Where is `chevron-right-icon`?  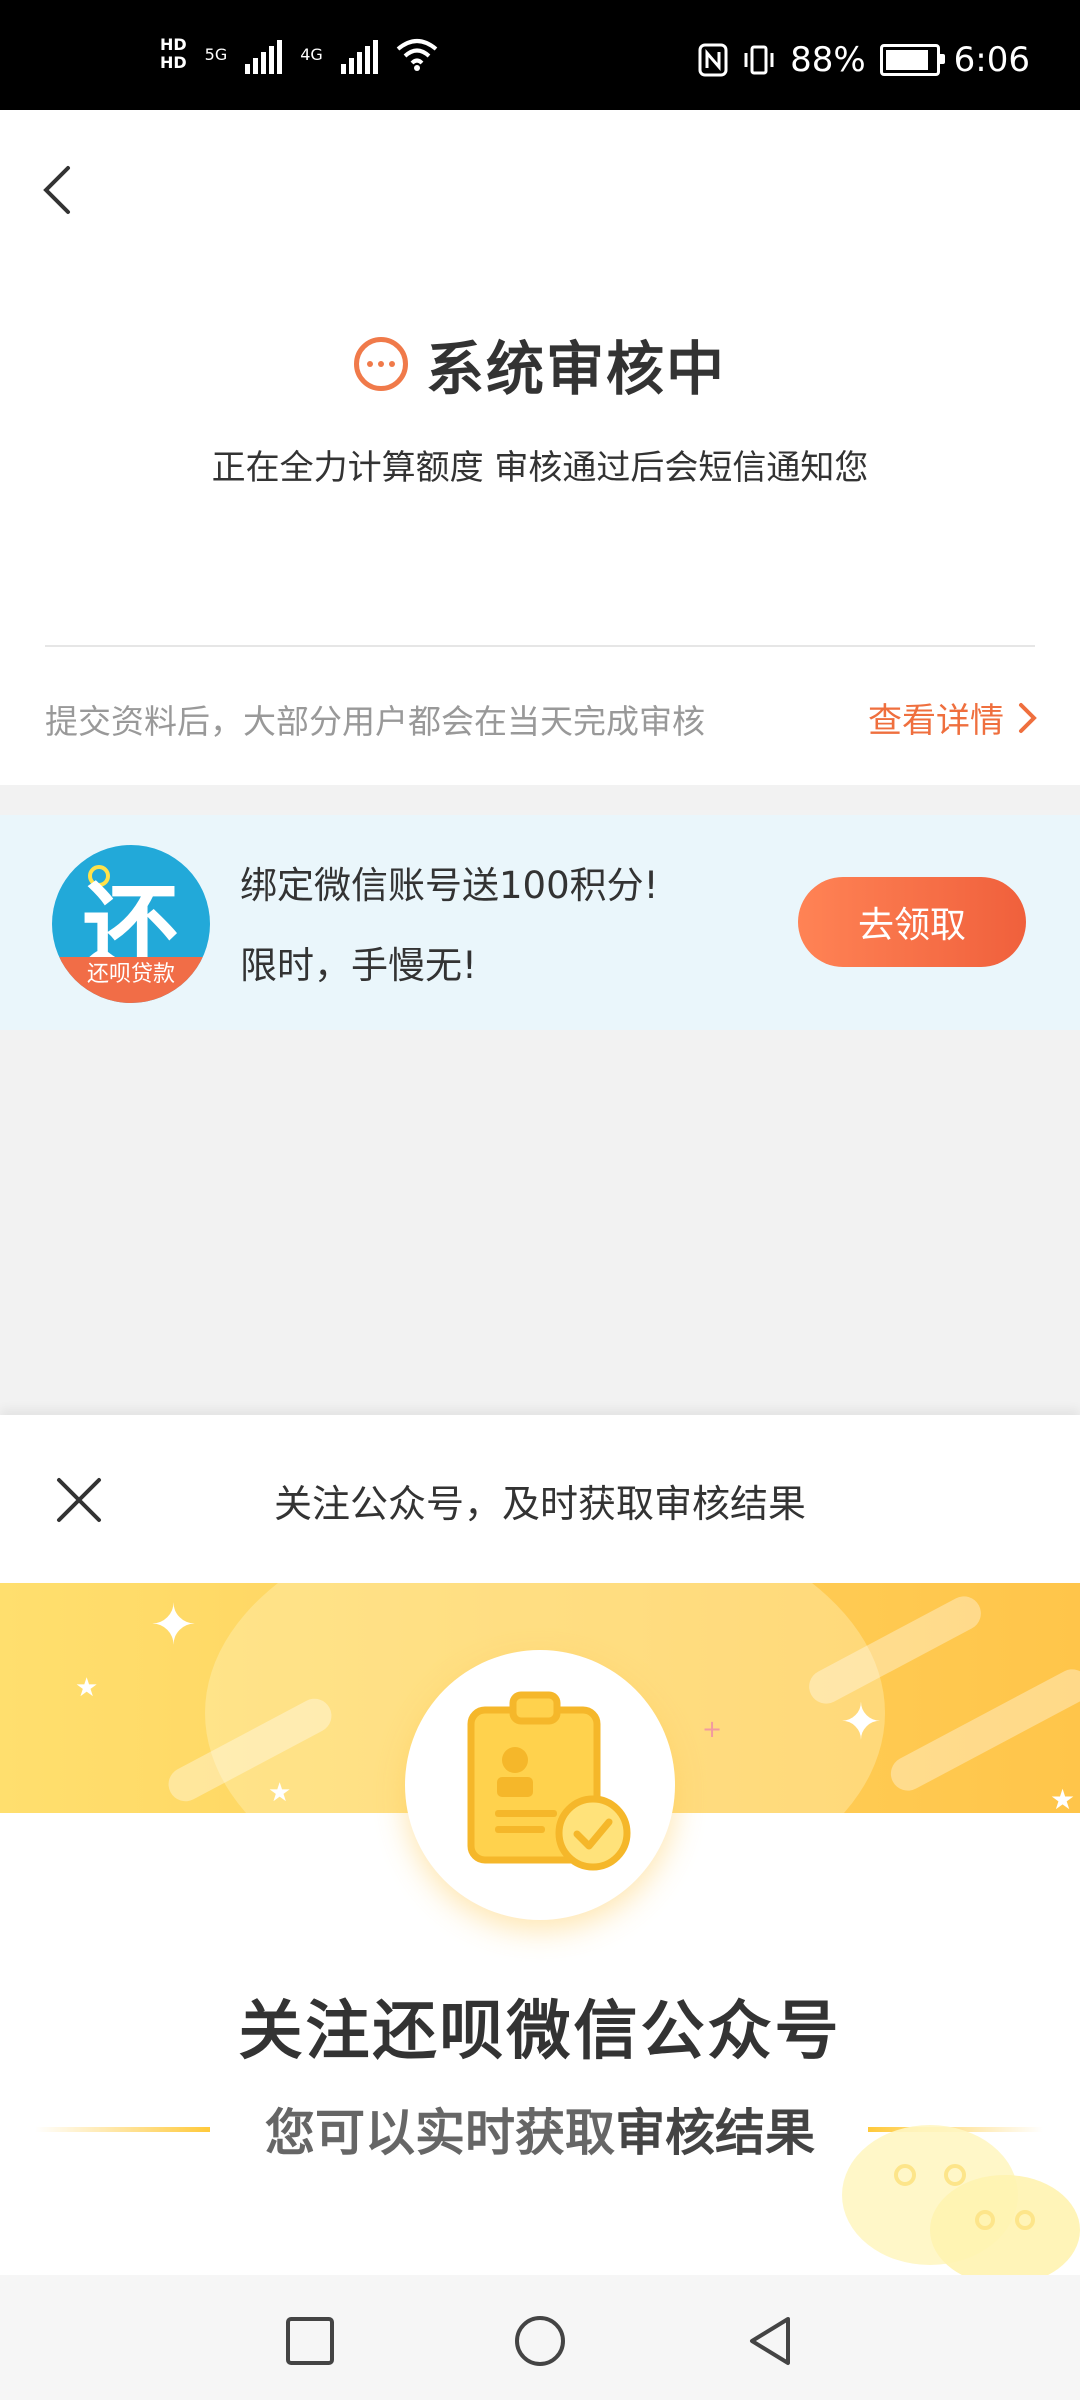 chevron-right-icon is located at coordinates (1028, 717).